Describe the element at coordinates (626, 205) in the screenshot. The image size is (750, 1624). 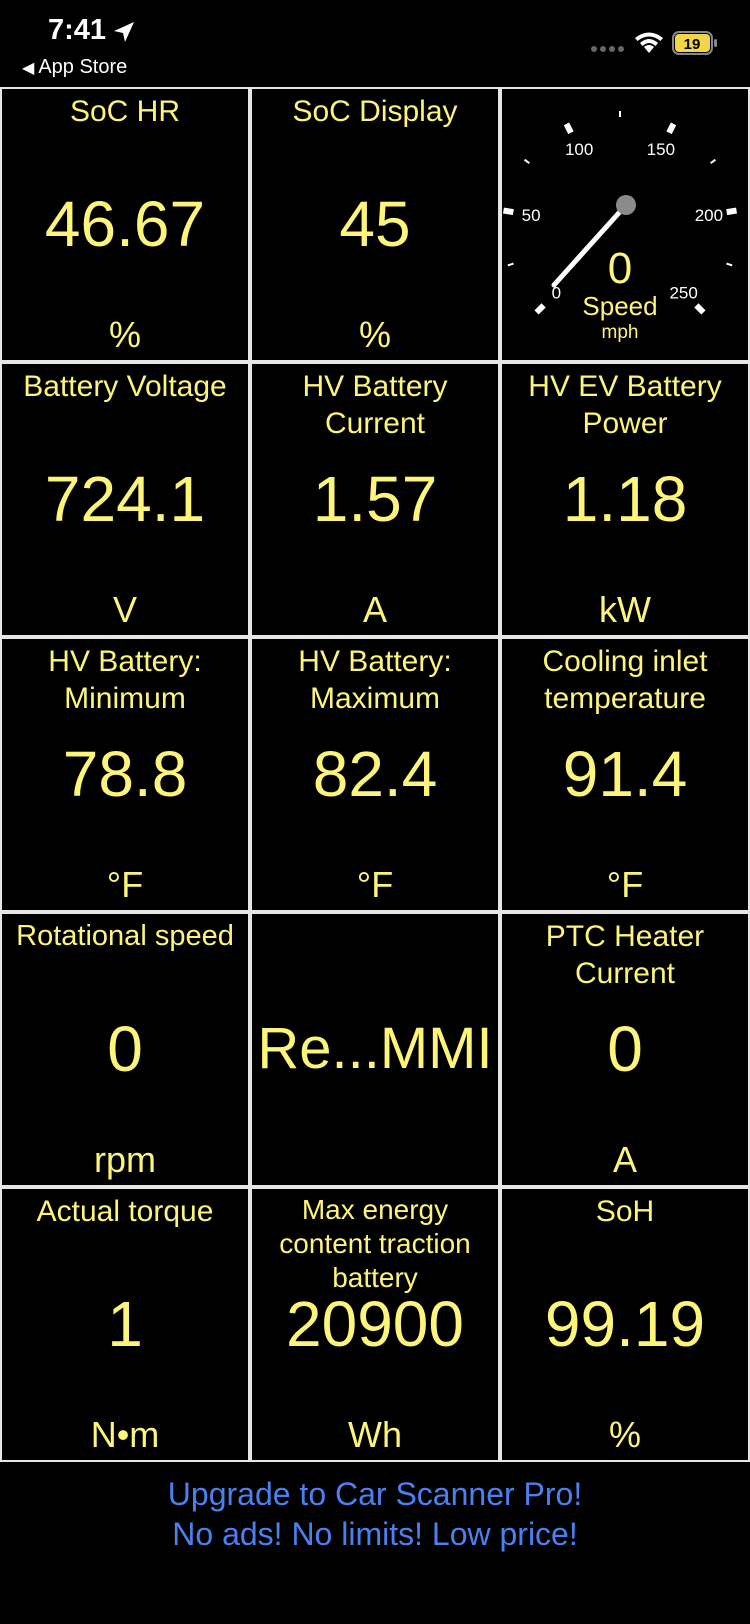
I see `gauge-hub` at that location.